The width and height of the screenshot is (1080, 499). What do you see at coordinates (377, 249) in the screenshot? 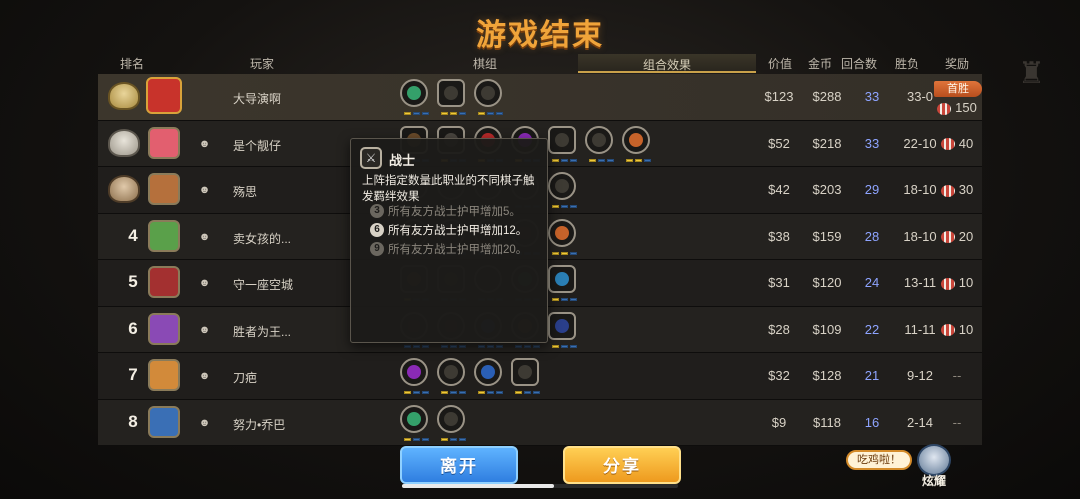
I see `tier-count: 9` at bounding box center [377, 249].